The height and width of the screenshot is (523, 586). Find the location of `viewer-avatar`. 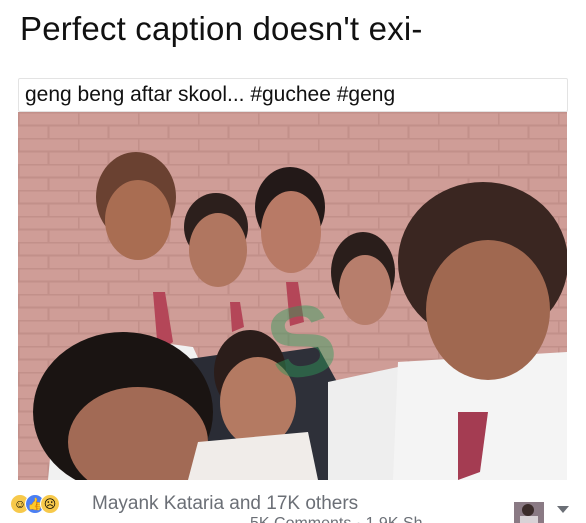

viewer-avatar is located at coordinates (529, 512).